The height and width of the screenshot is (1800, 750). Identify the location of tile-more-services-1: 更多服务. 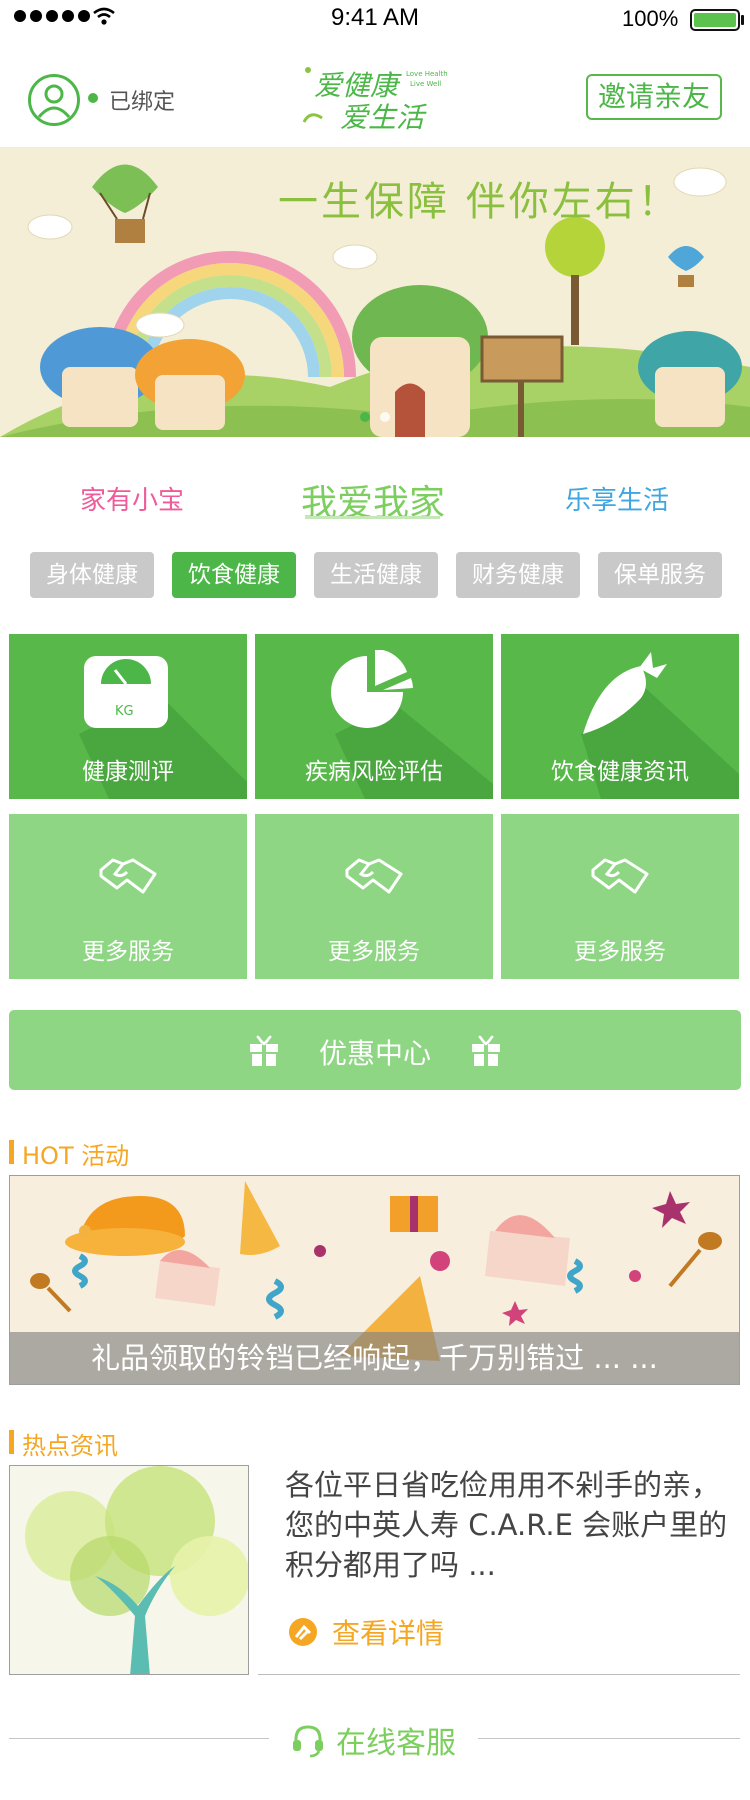
(128, 896).